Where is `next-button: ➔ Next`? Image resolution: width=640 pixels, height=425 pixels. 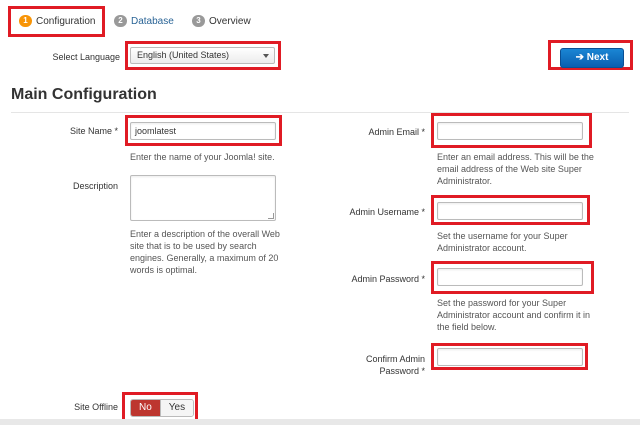
next-button: ➔ Next is located at coordinates (592, 58).